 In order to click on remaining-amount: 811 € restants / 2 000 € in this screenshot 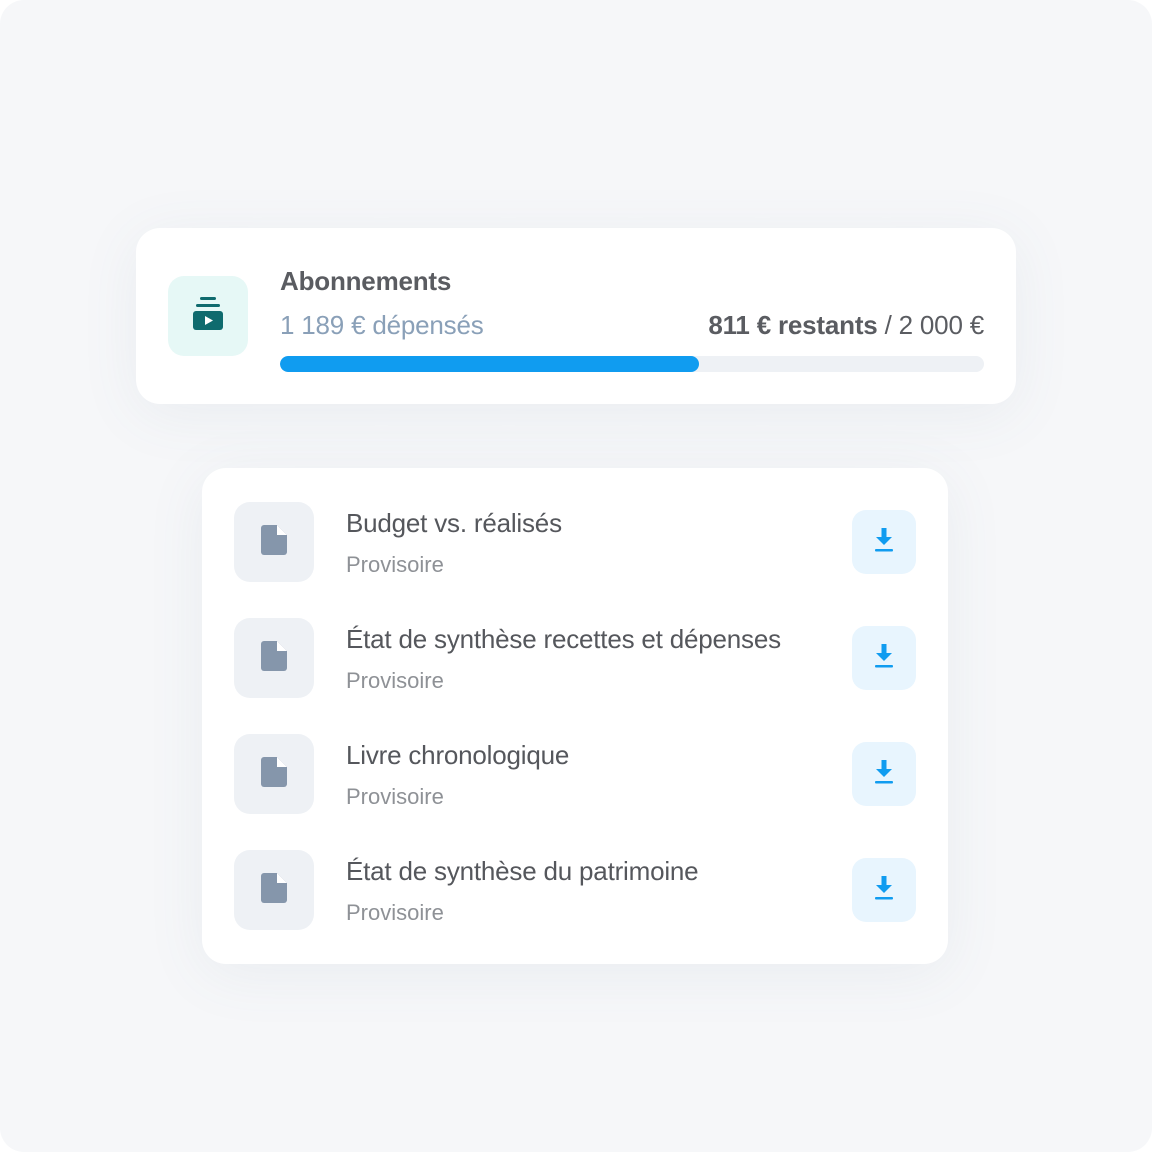, I will do `click(846, 325)`.